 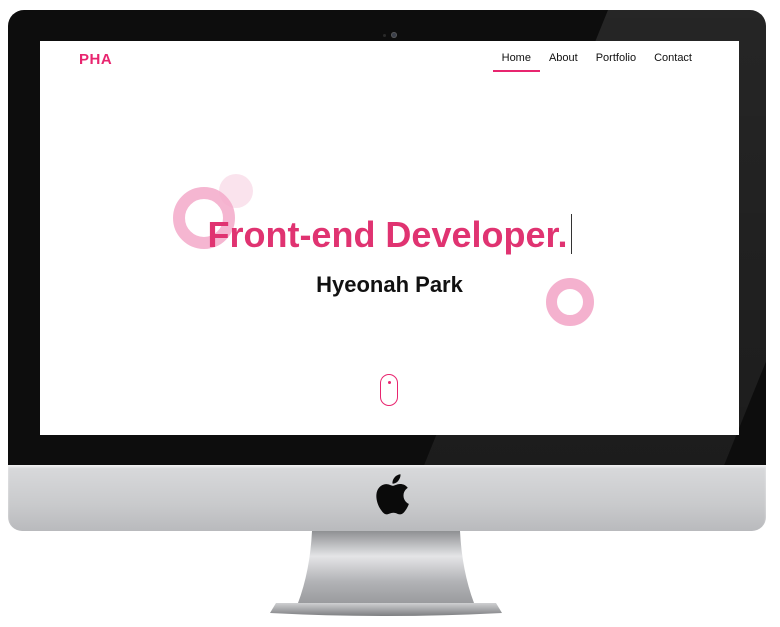 I want to click on site-logo: PHA, so click(x=95, y=59).